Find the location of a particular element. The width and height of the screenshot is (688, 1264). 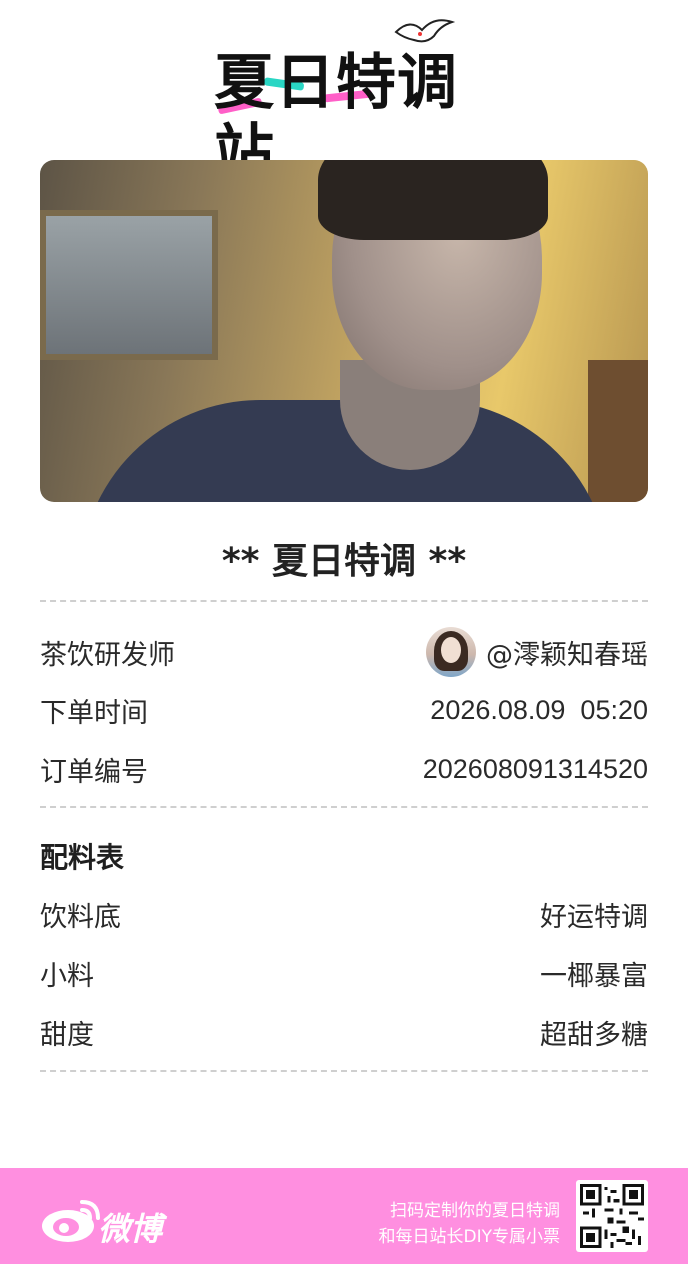

order-time-label: 下单时间 is located at coordinates (94, 713).